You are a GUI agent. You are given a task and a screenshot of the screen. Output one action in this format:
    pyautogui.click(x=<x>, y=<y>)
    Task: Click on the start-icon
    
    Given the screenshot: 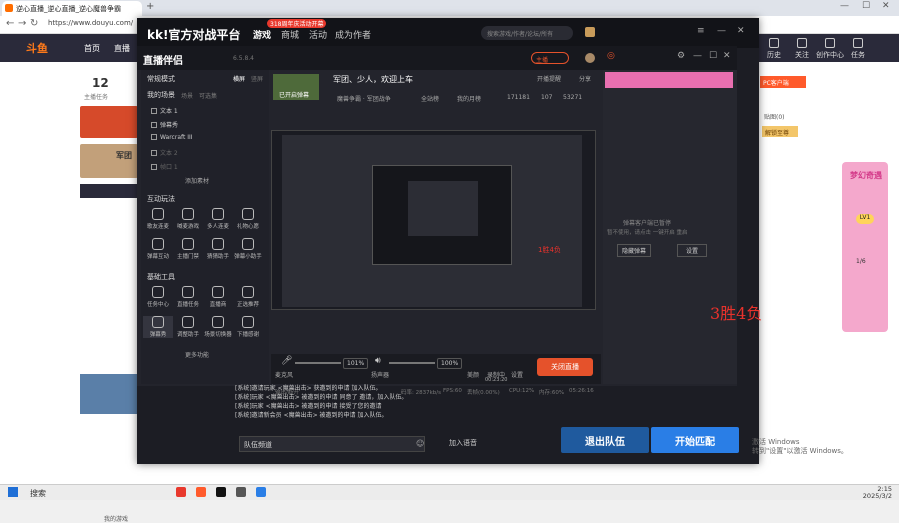 What is the action you would take?
    pyautogui.click(x=13, y=492)
    